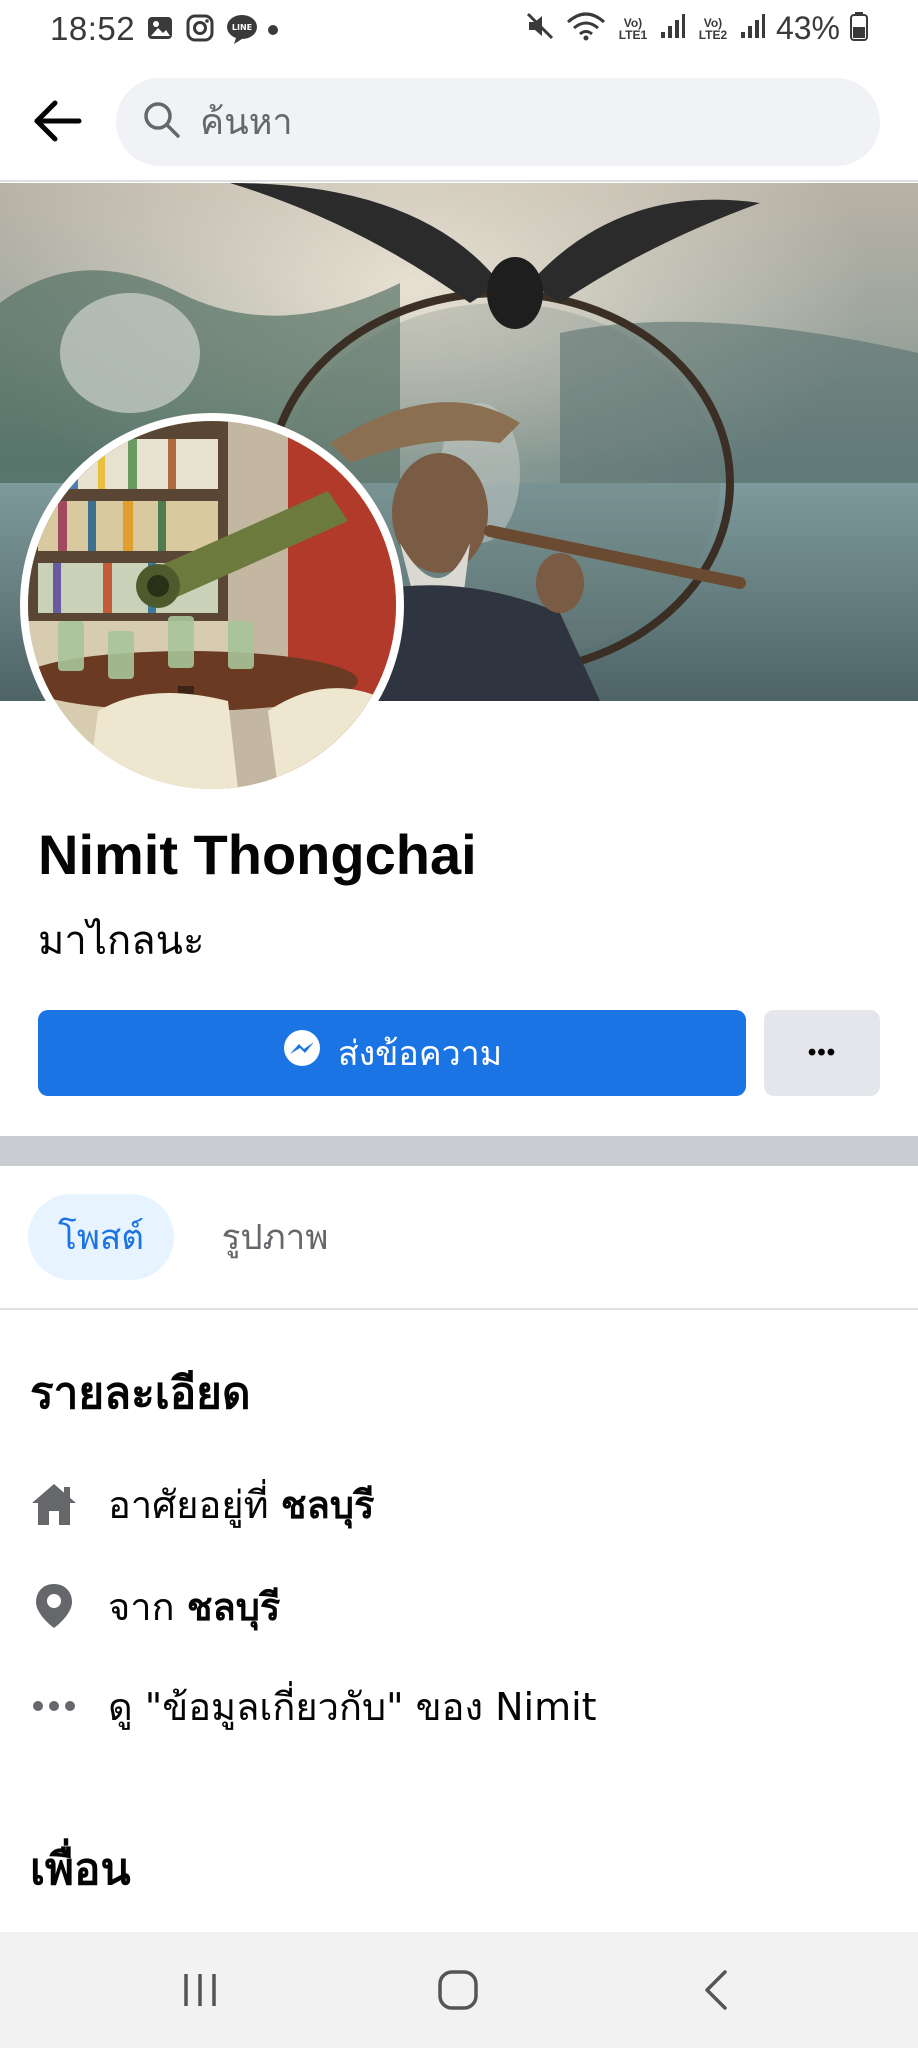 The image size is (918, 2048). I want to click on send-message-button: ส่งข้อความ, so click(392, 1053).